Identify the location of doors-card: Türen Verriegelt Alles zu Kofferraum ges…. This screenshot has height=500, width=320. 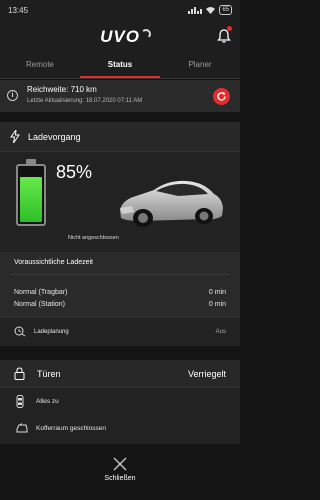
(120, 402).